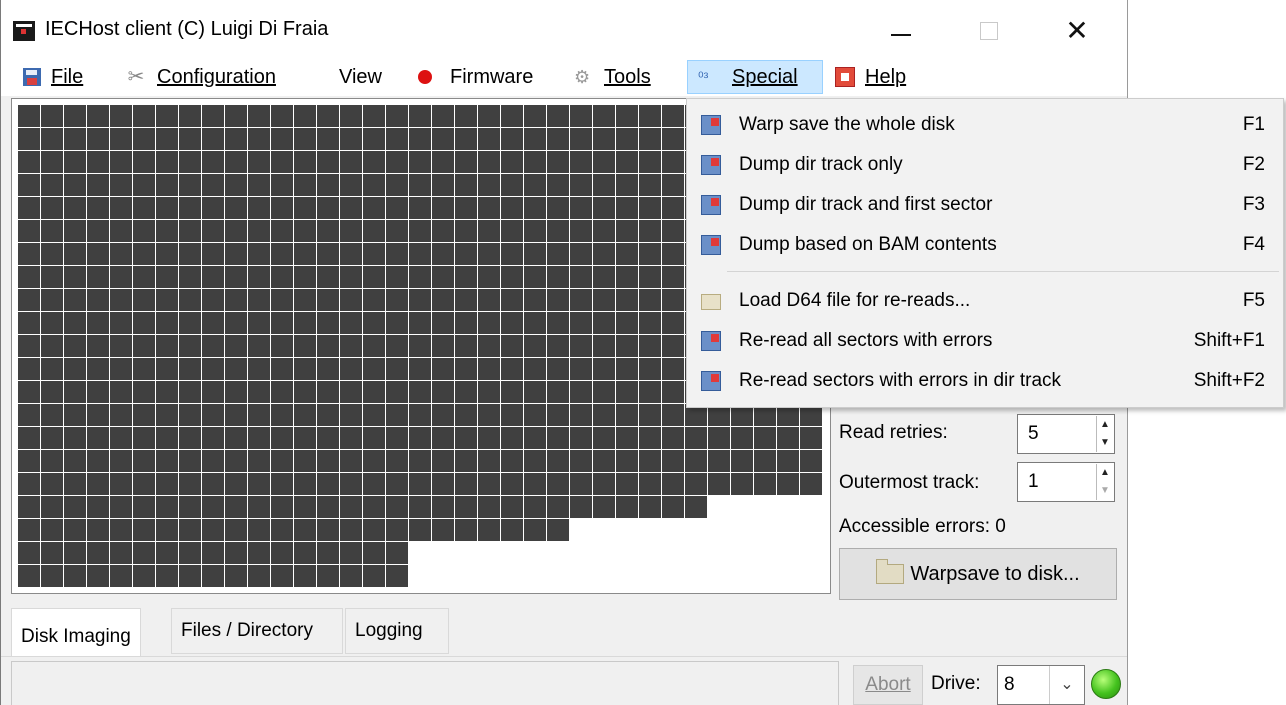 This screenshot has height=705, width=1286. What do you see at coordinates (1041, 685) in the screenshot?
I see `drive-select: 8 ⌄` at bounding box center [1041, 685].